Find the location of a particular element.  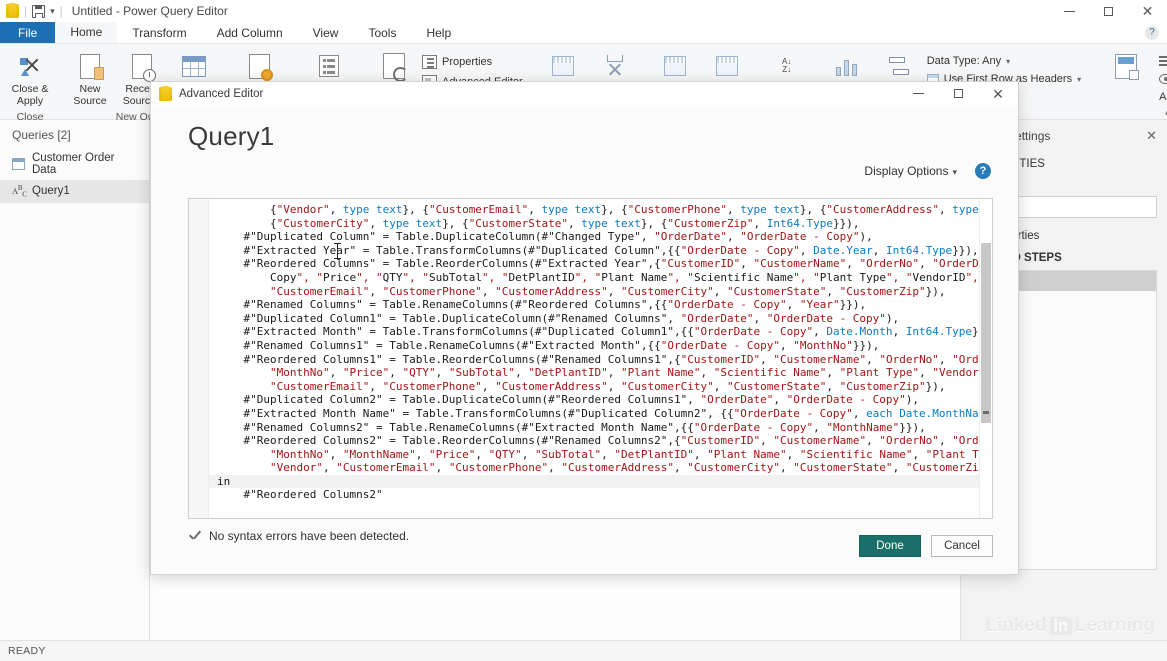

group-by-icon is located at coordinates (899, 66).